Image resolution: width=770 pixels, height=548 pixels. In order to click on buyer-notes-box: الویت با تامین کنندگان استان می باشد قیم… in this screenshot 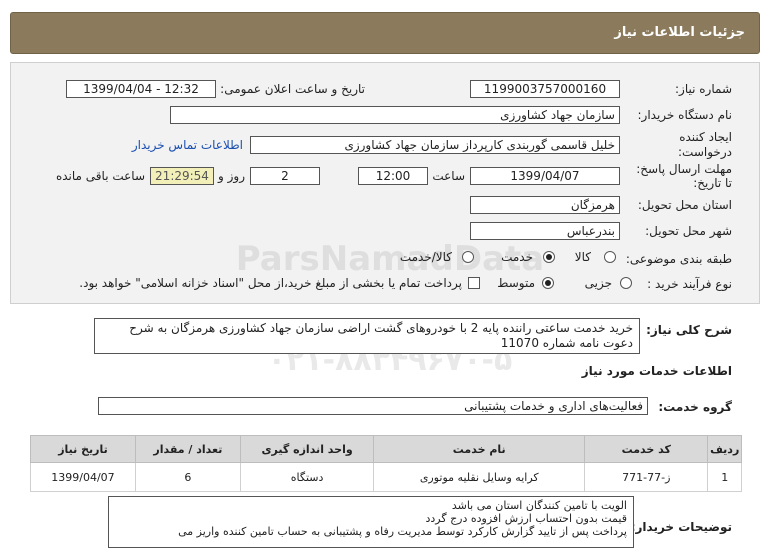, I will do `click(371, 522)`.